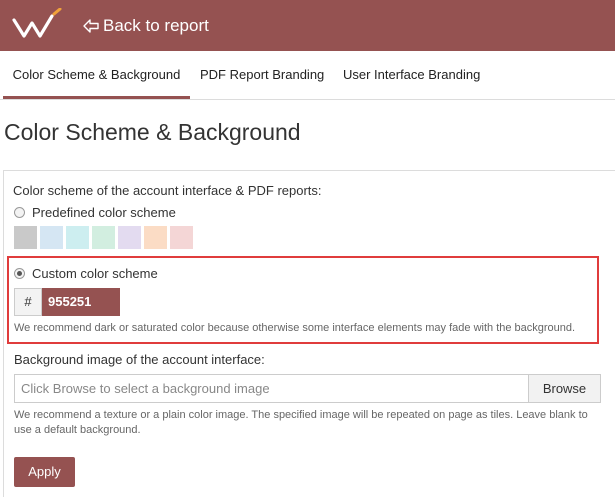 Image resolution: width=615 pixels, height=497 pixels. Describe the element at coordinates (44, 472) in the screenshot. I see `apply-button: Apply` at that location.